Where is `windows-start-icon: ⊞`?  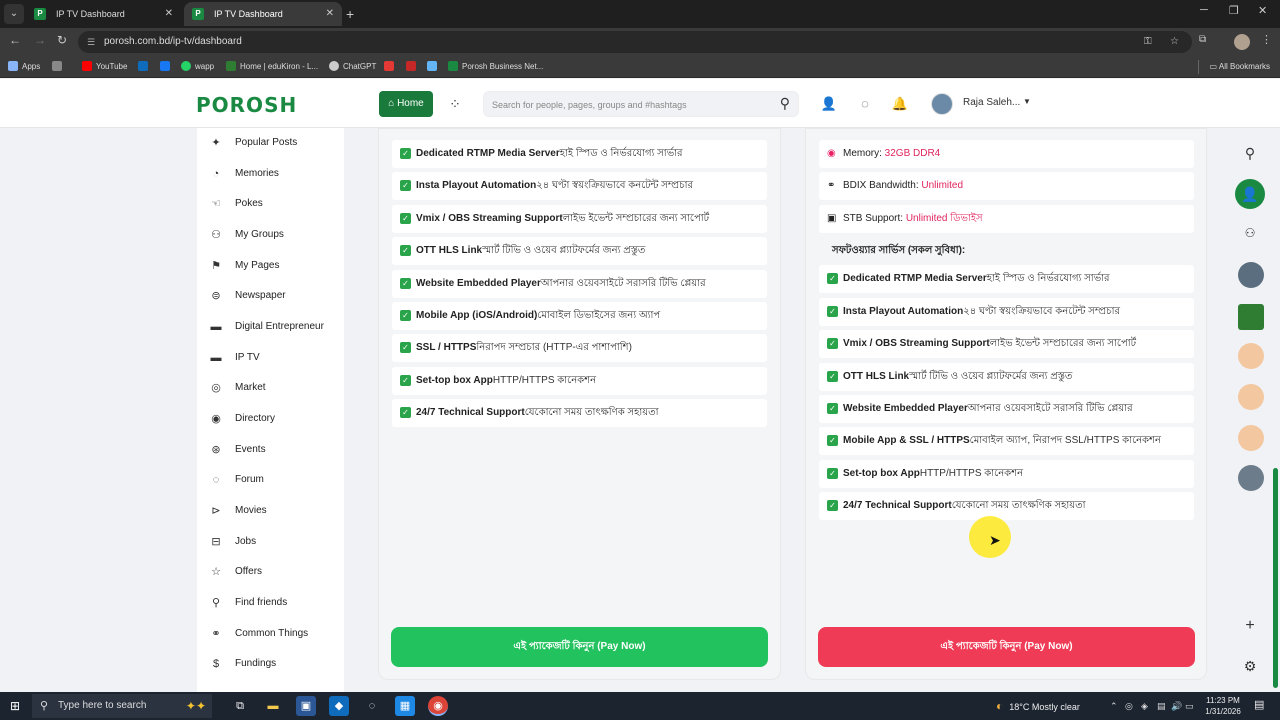 windows-start-icon: ⊞ is located at coordinates (17, 706).